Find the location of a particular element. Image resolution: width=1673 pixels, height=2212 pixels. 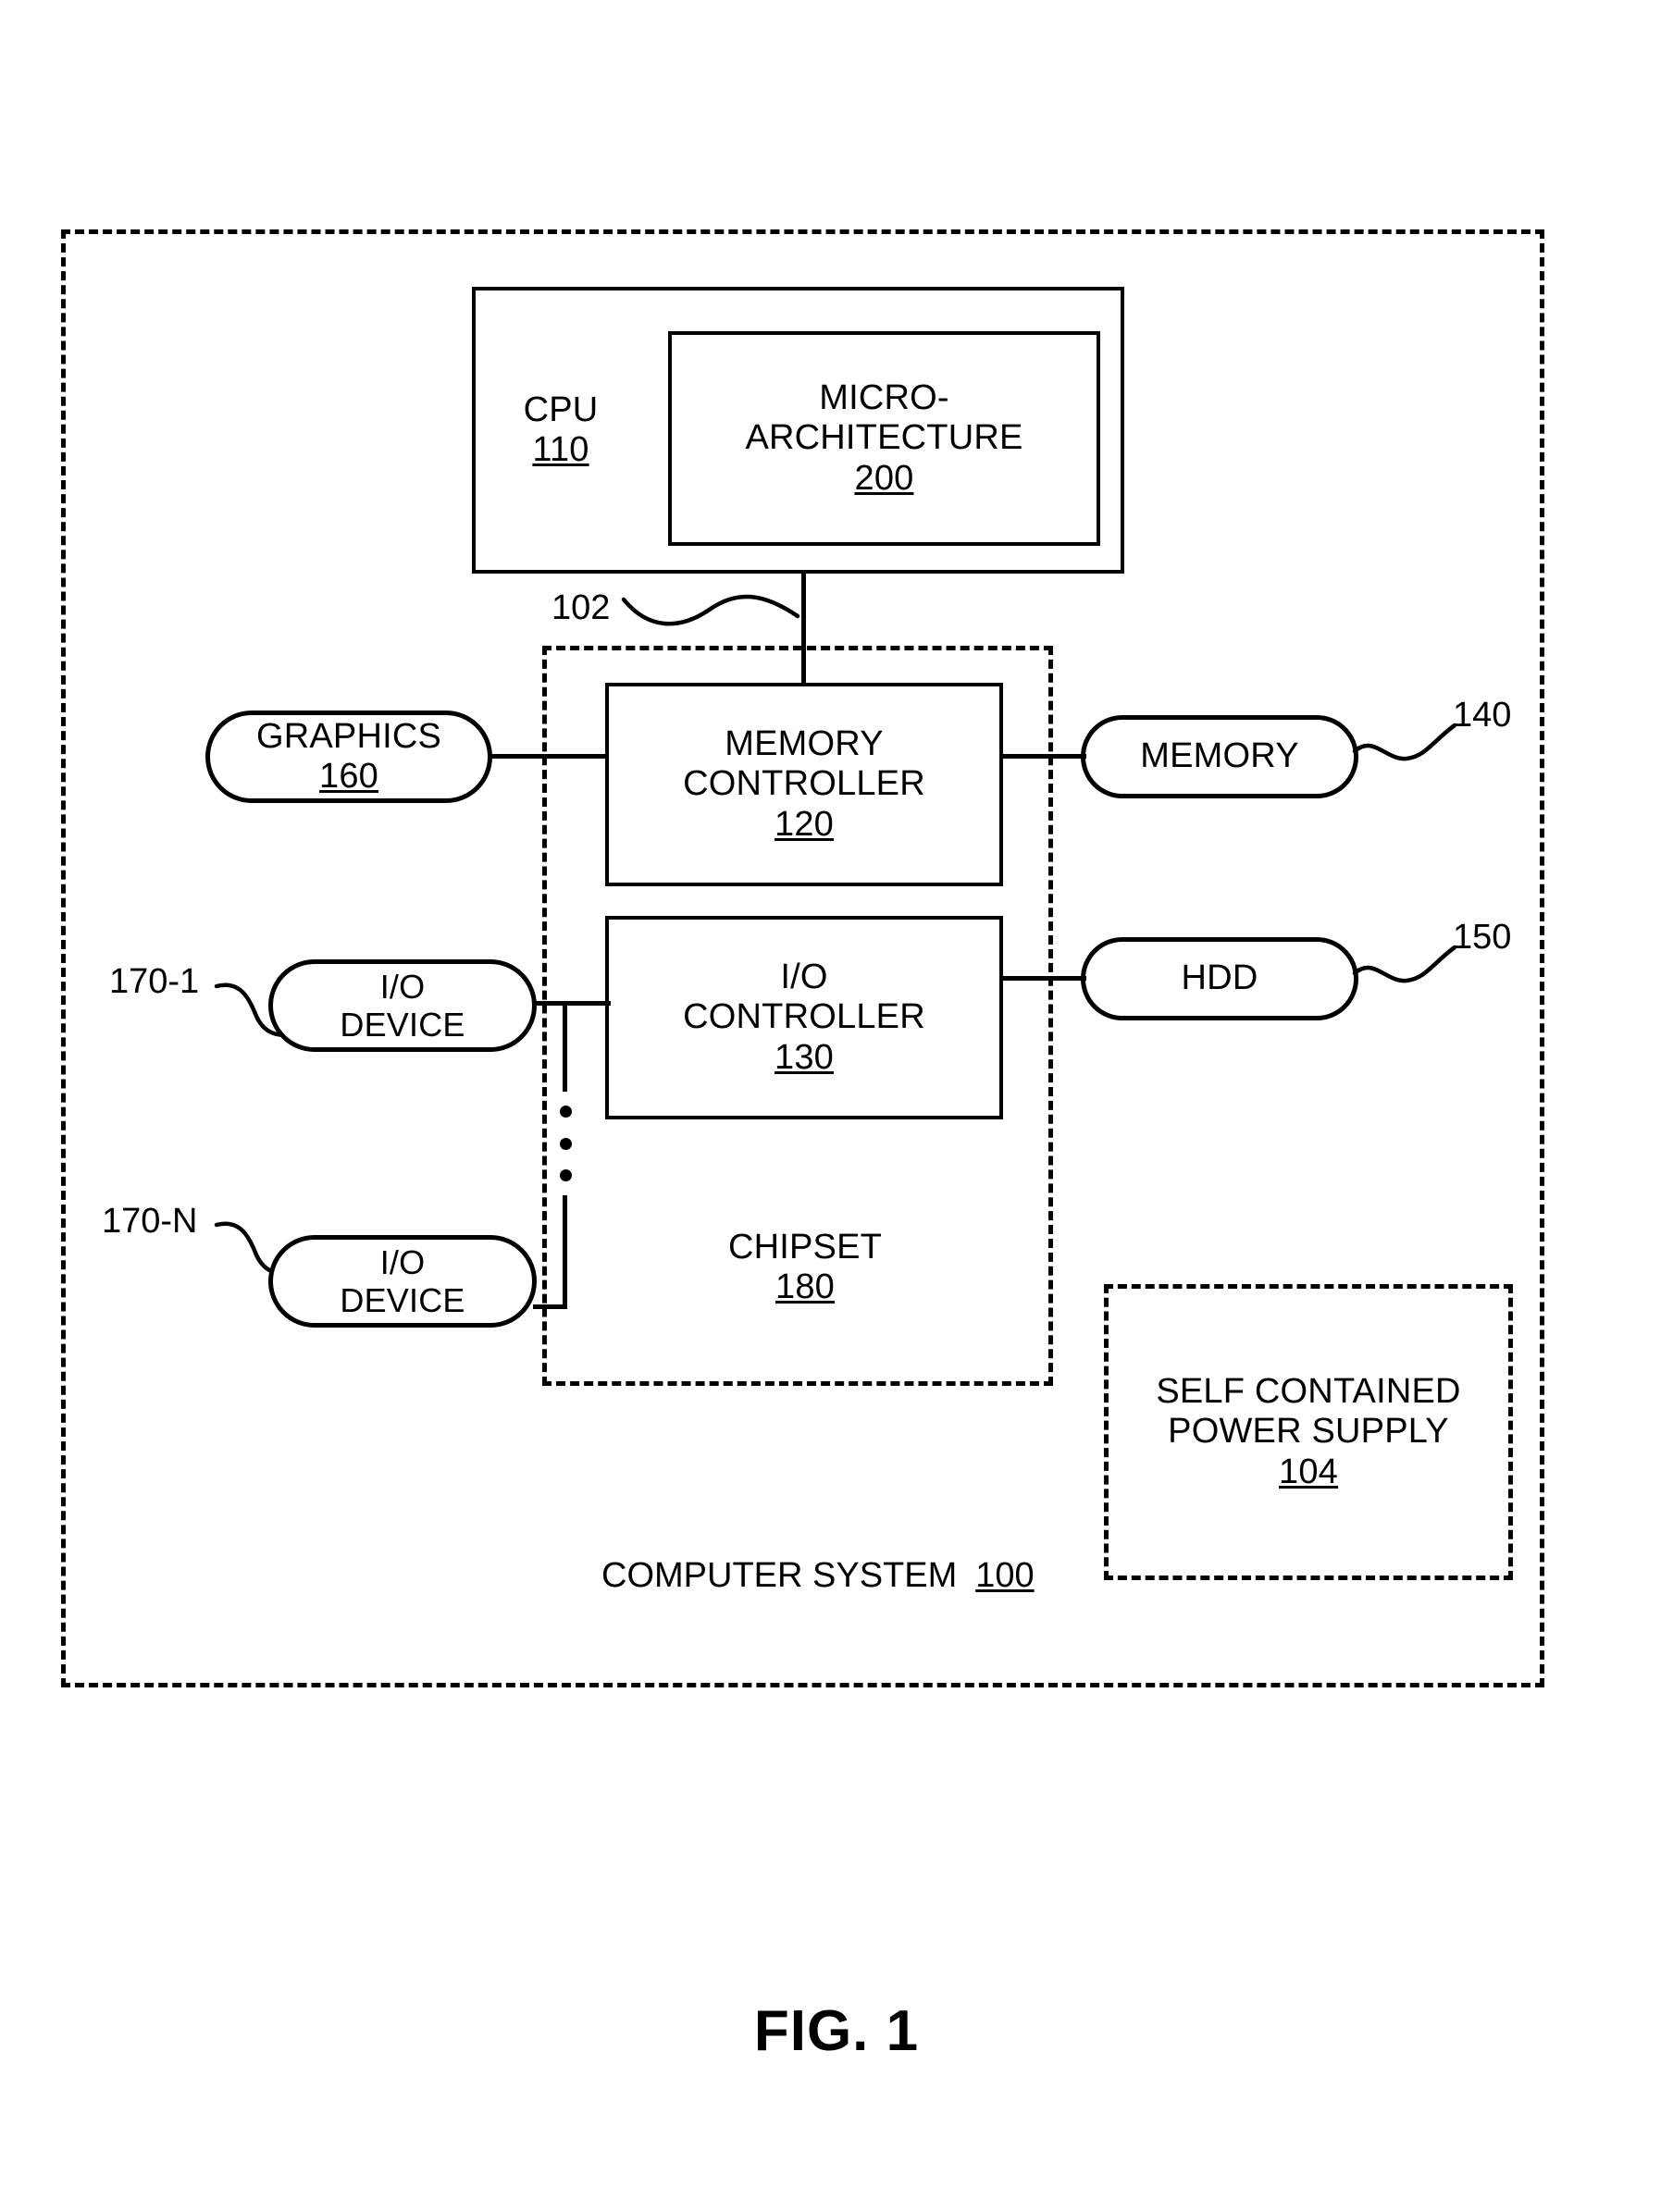

memory-controller-to-memory-line is located at coordinates (1042, 757).